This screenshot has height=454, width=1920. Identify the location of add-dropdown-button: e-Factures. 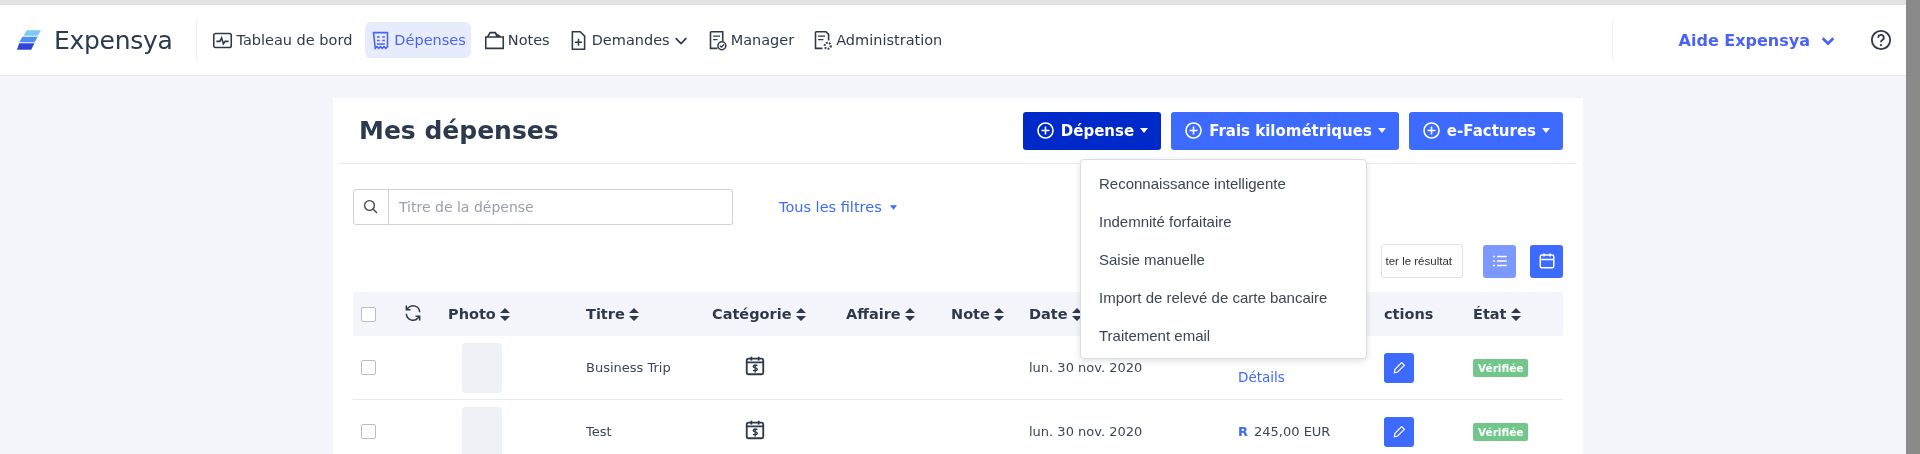
(1485, 130).